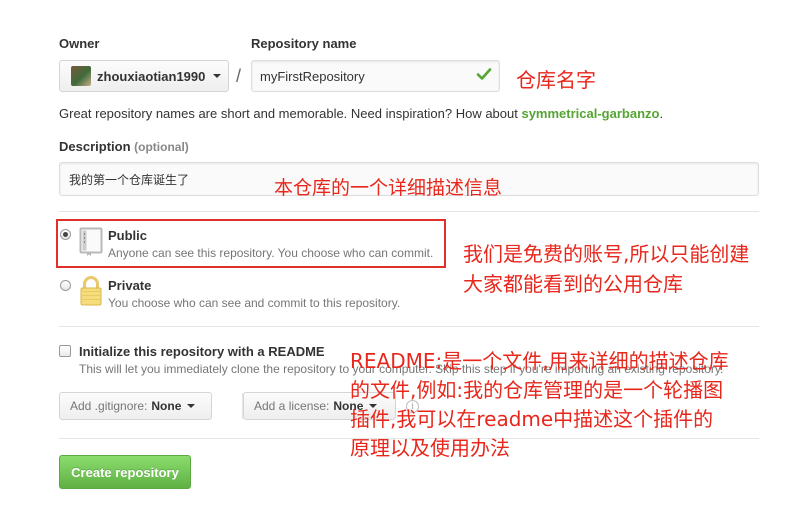 The image size is (812, 525). I want to click on private-title: Private, so click(130, 285).